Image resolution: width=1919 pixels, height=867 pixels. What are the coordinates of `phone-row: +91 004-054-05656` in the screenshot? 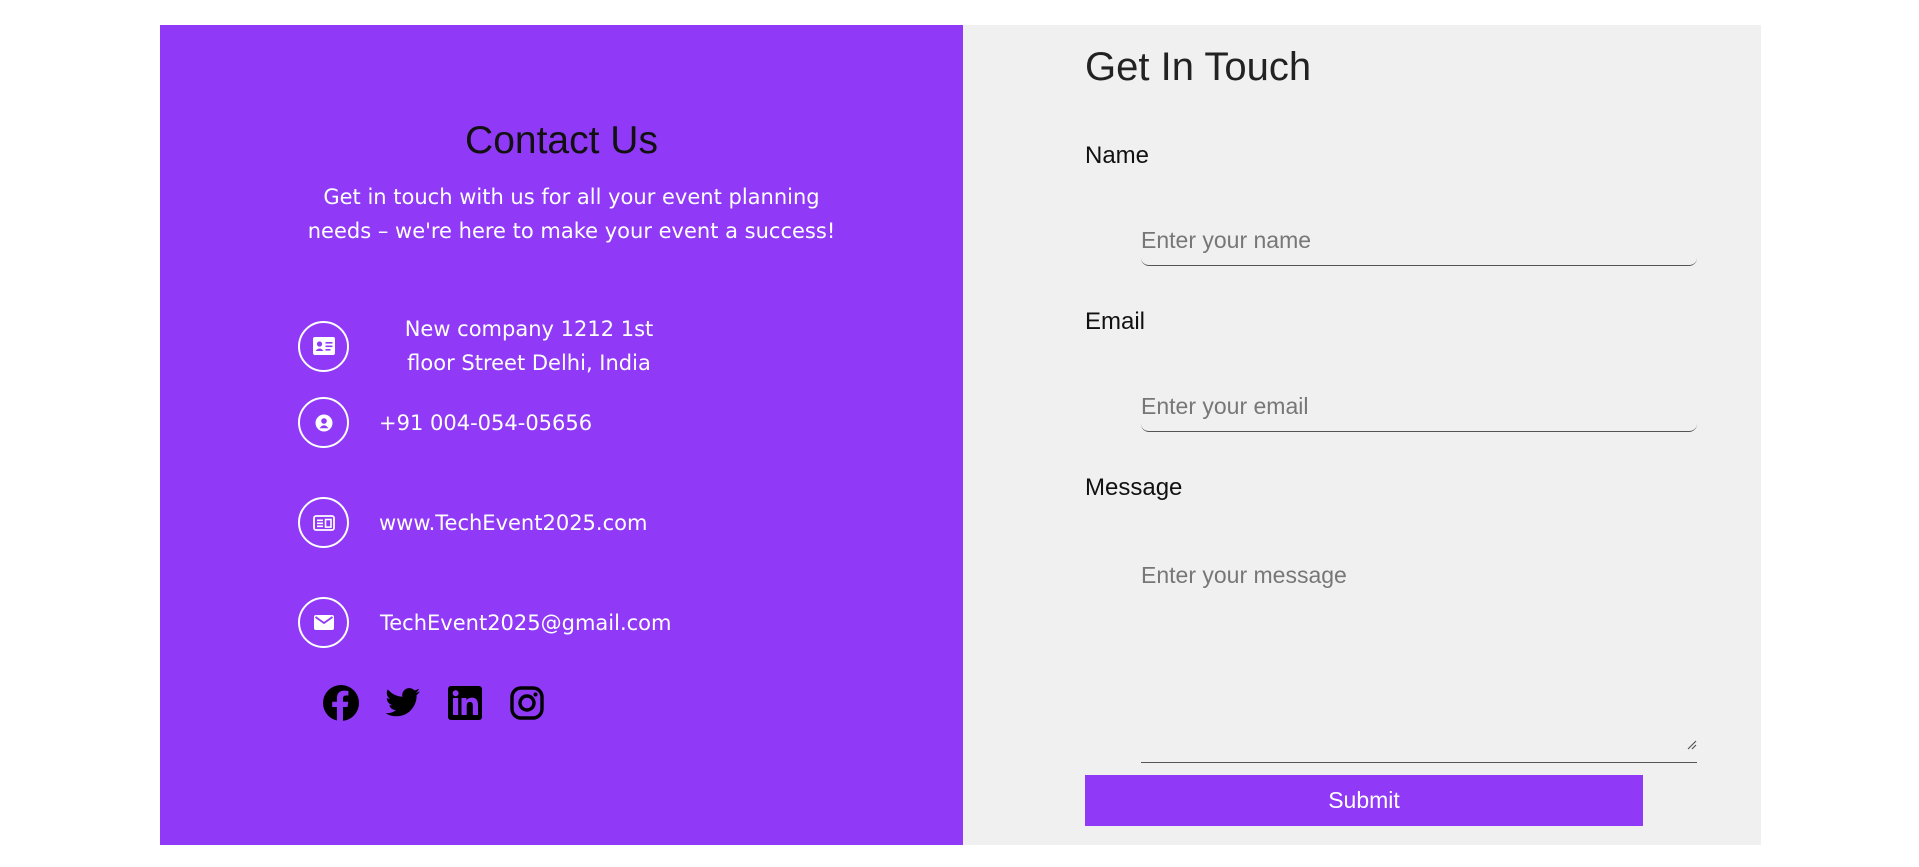 It's located at (445, 422).